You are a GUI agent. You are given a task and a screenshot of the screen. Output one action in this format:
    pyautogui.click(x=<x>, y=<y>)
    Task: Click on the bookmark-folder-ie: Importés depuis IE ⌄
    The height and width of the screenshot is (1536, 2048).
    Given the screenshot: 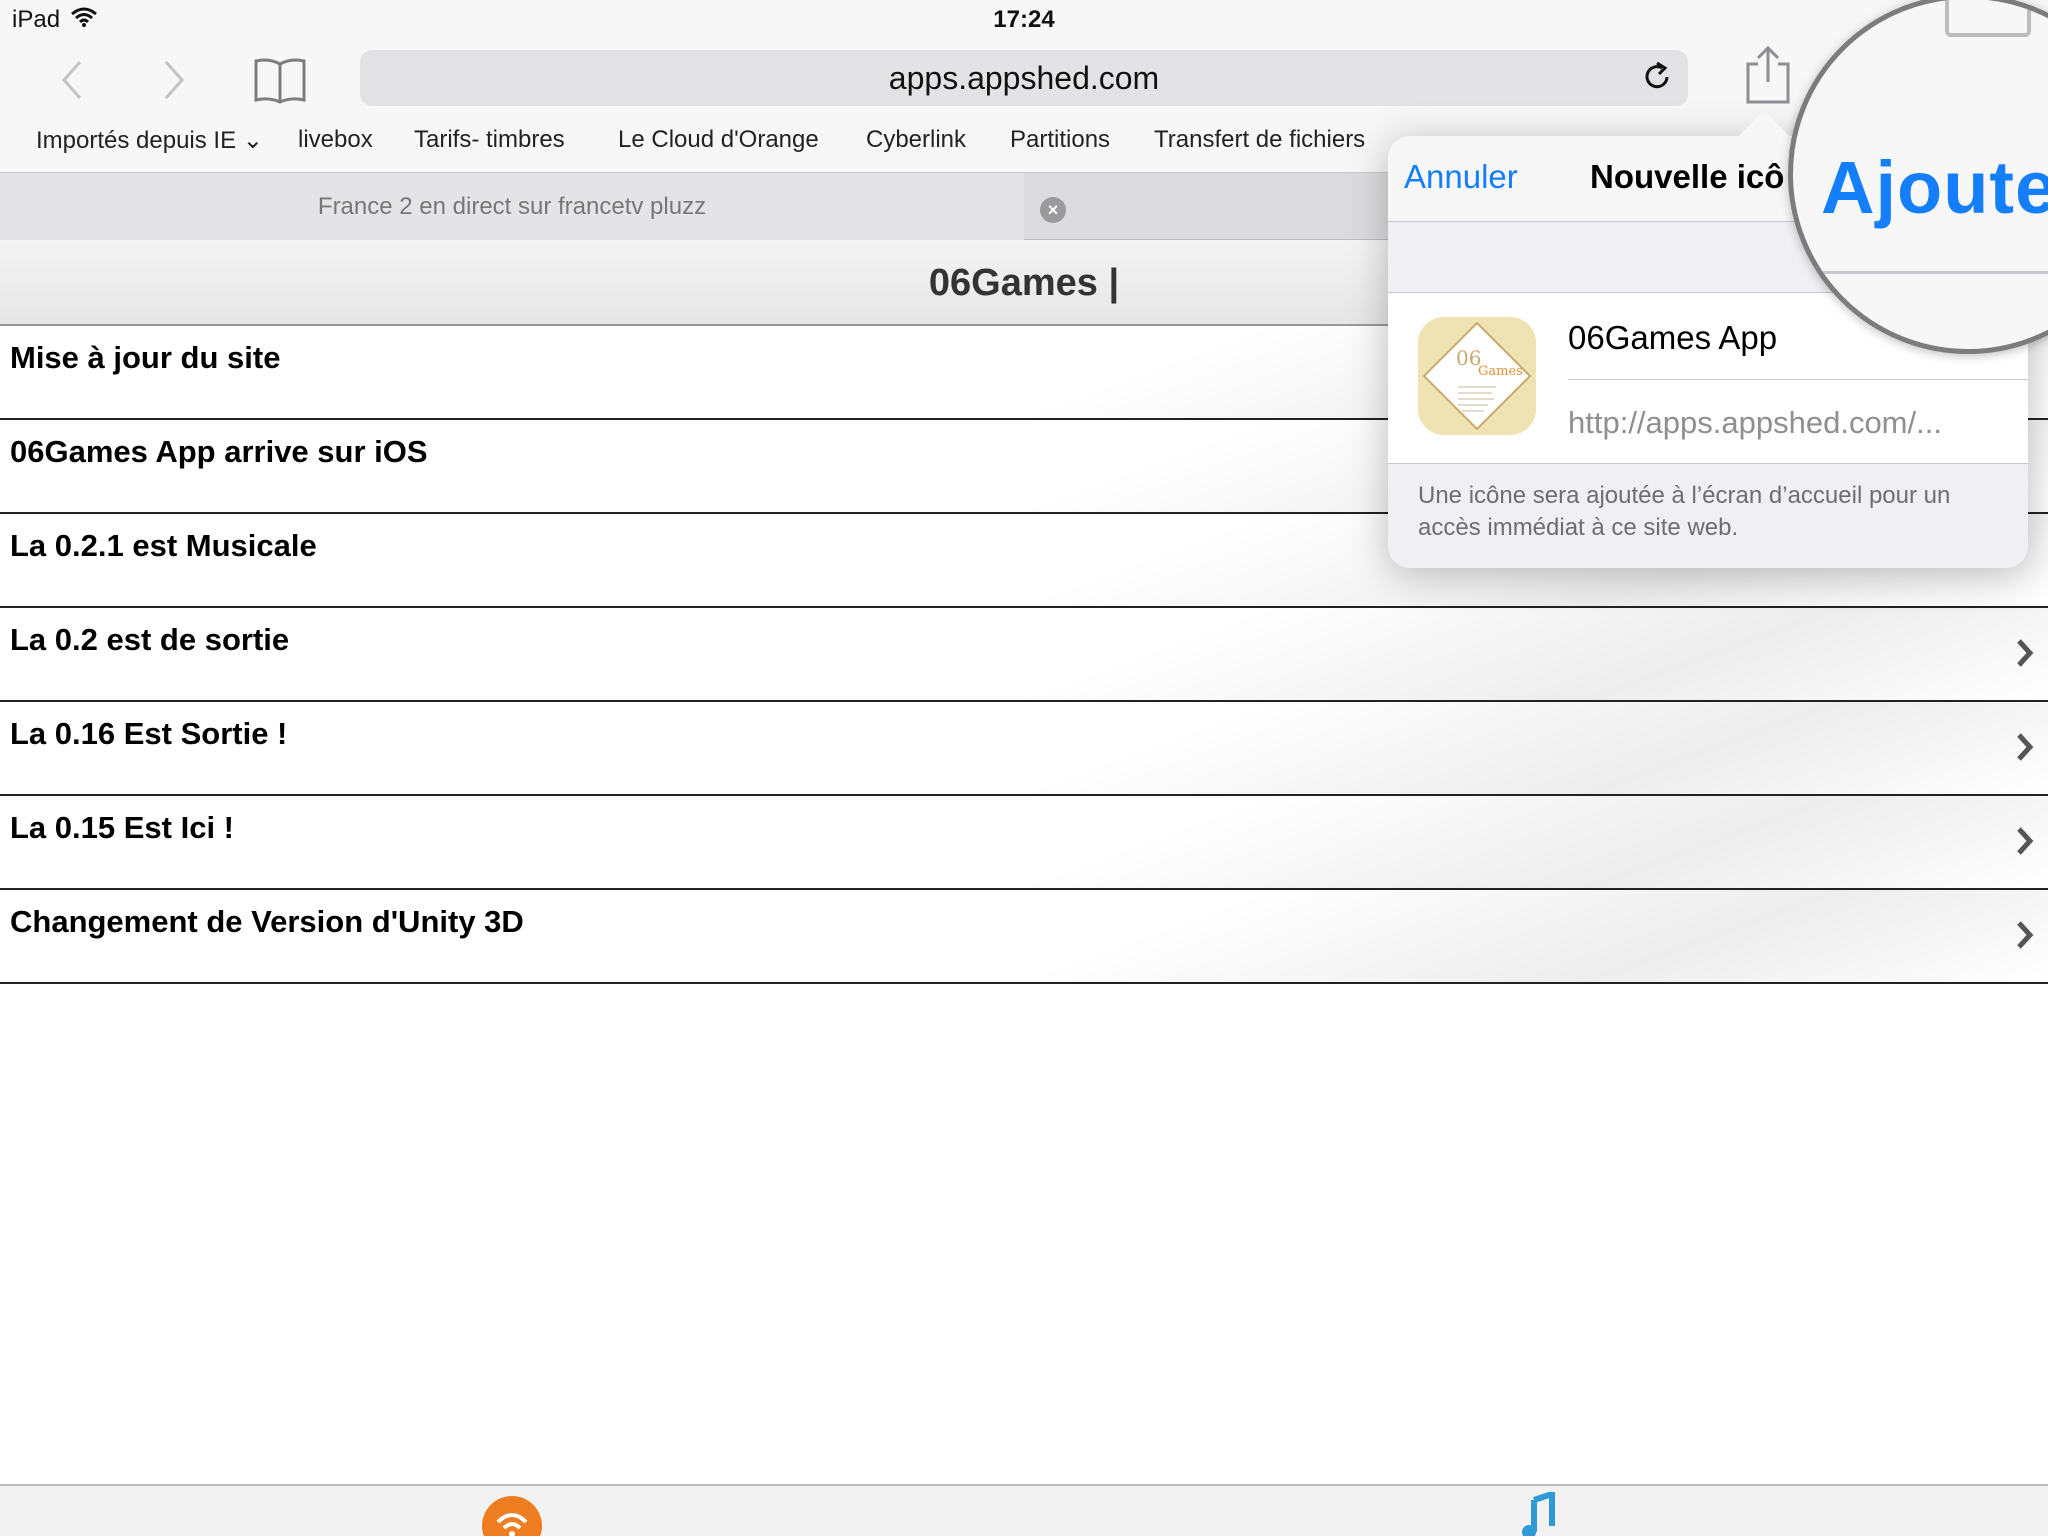 What is the action you would take?
    pyautogui.click(x=149, y=140)
    